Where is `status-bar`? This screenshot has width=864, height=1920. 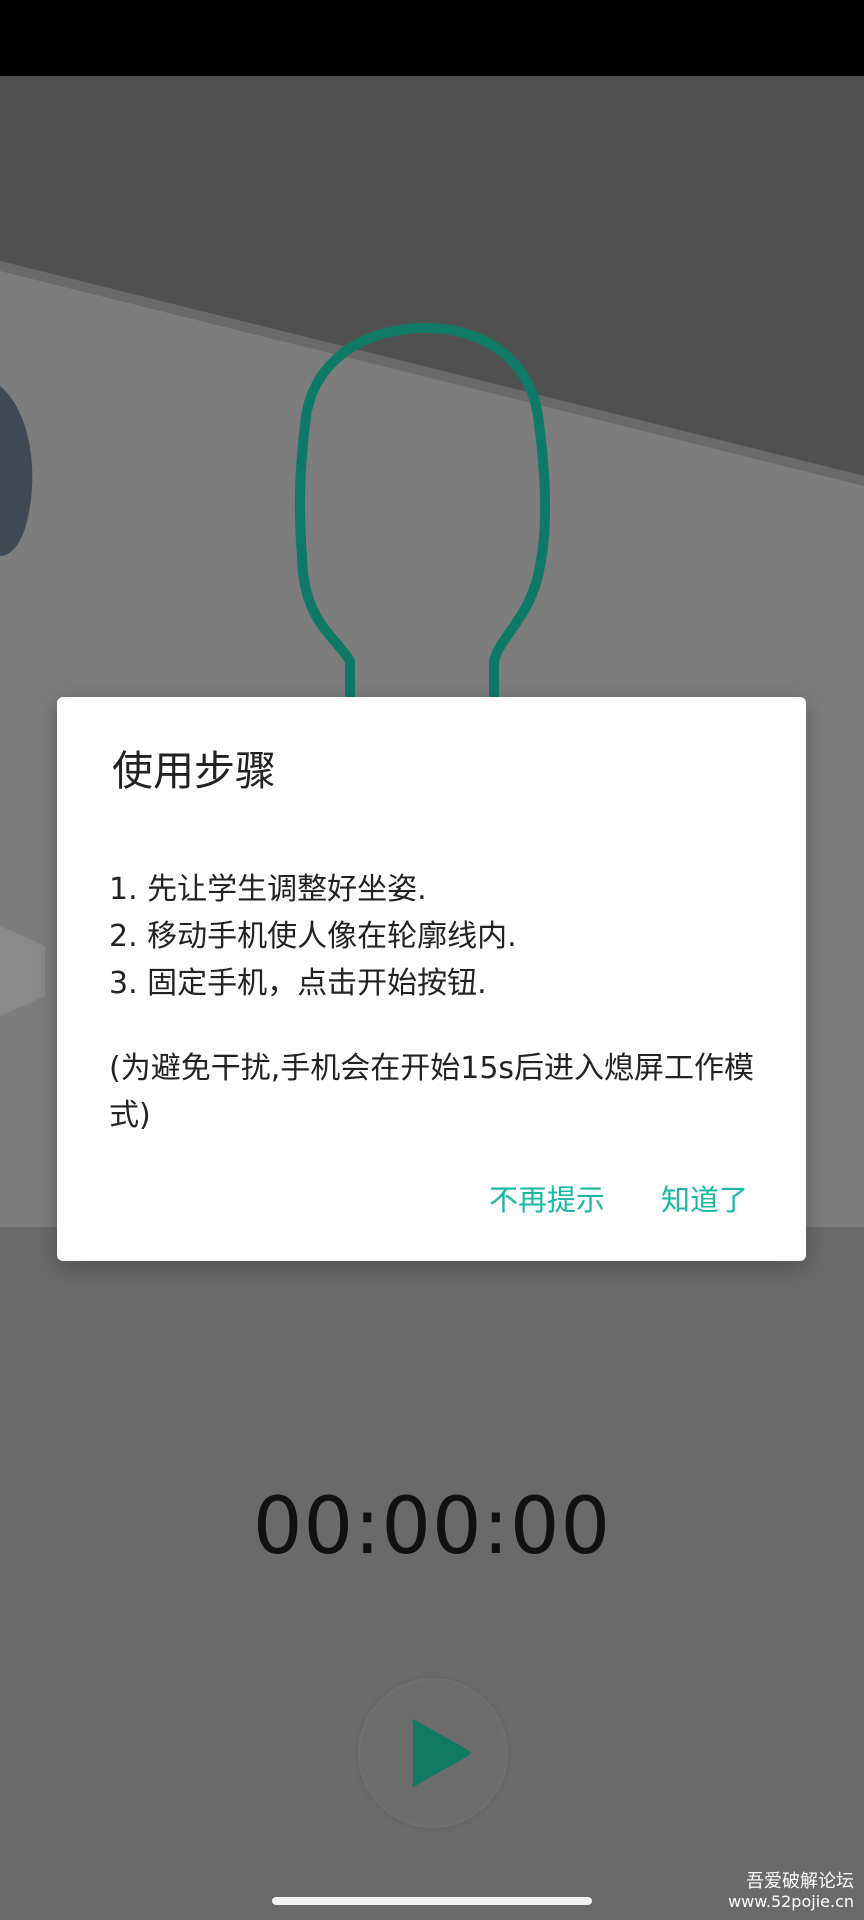
status-bar is located at coordinates (432, 38).